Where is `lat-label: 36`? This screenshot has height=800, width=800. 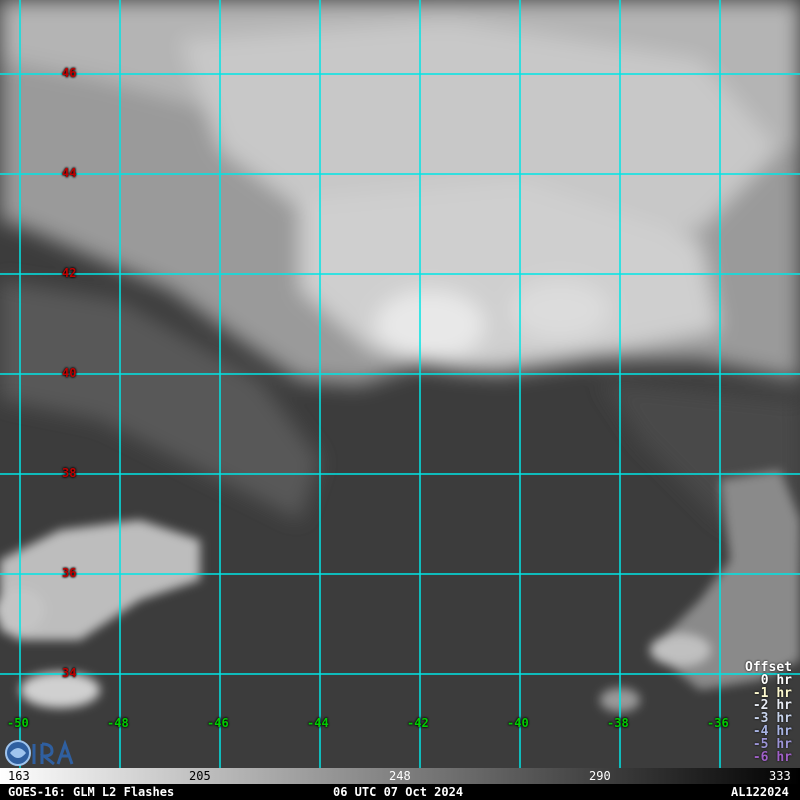 lat-label: 36 is located at coordinates (69, 573).